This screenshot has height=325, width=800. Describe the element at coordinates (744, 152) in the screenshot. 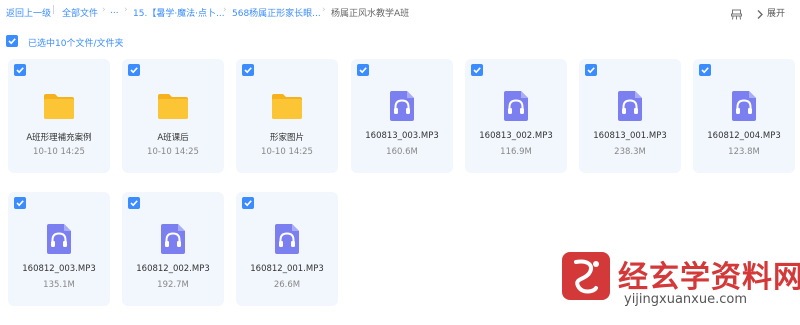

I see `file-size: 123.8M` at that location.